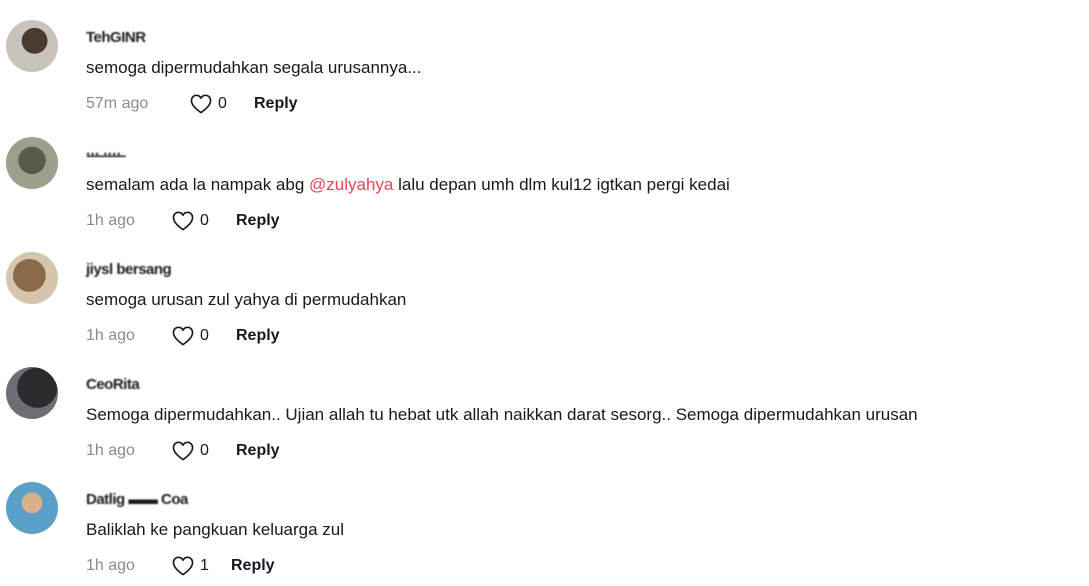 The image size is (1089, 586). I want to click on comment-timestamp: 57m ago, so click(117, 103).